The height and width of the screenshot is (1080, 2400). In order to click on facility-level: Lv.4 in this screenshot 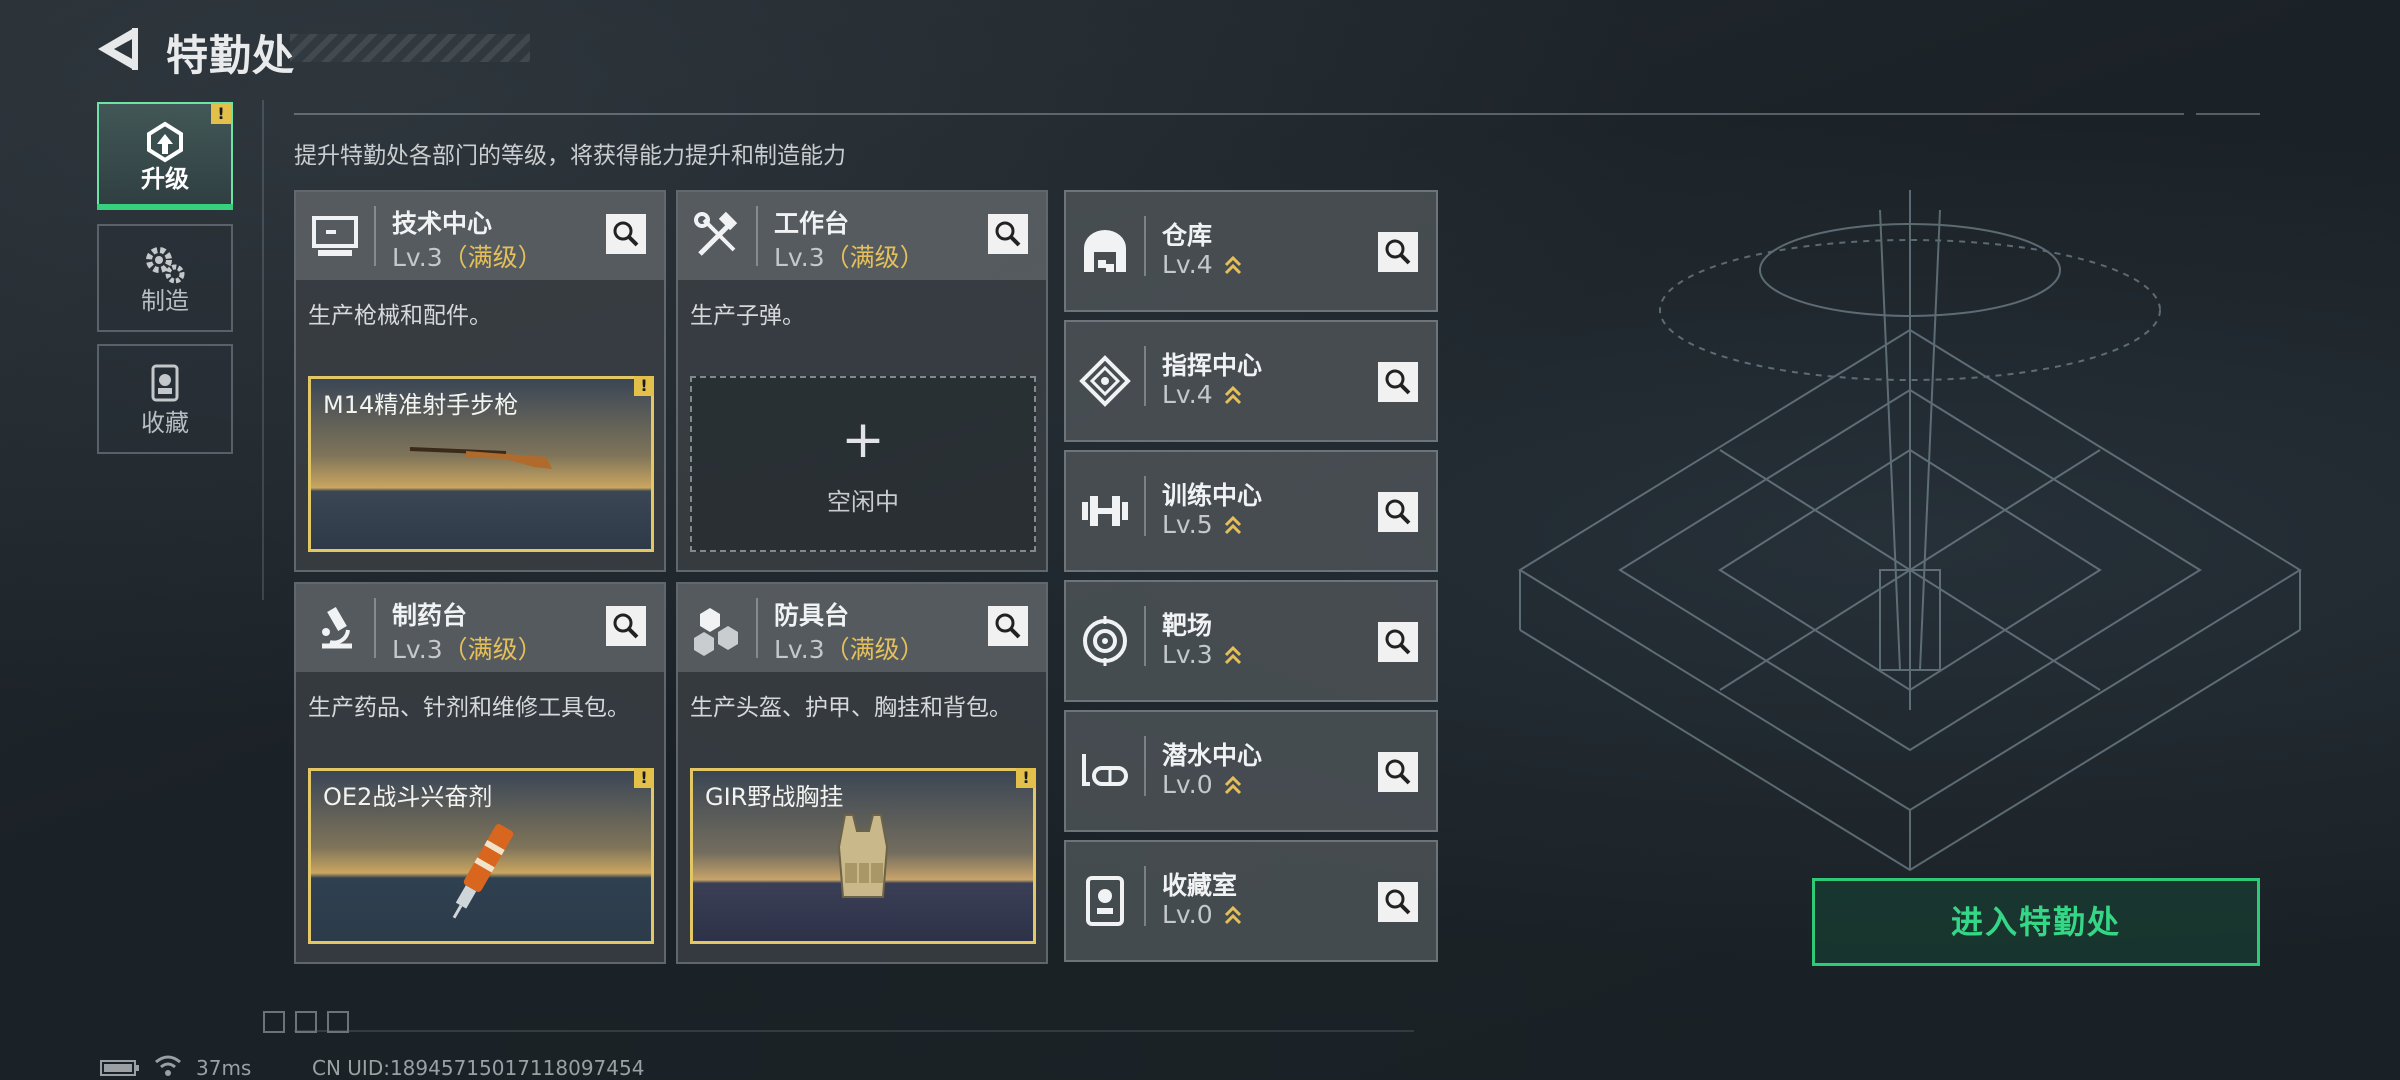, I will do `click(1202, 264)`.